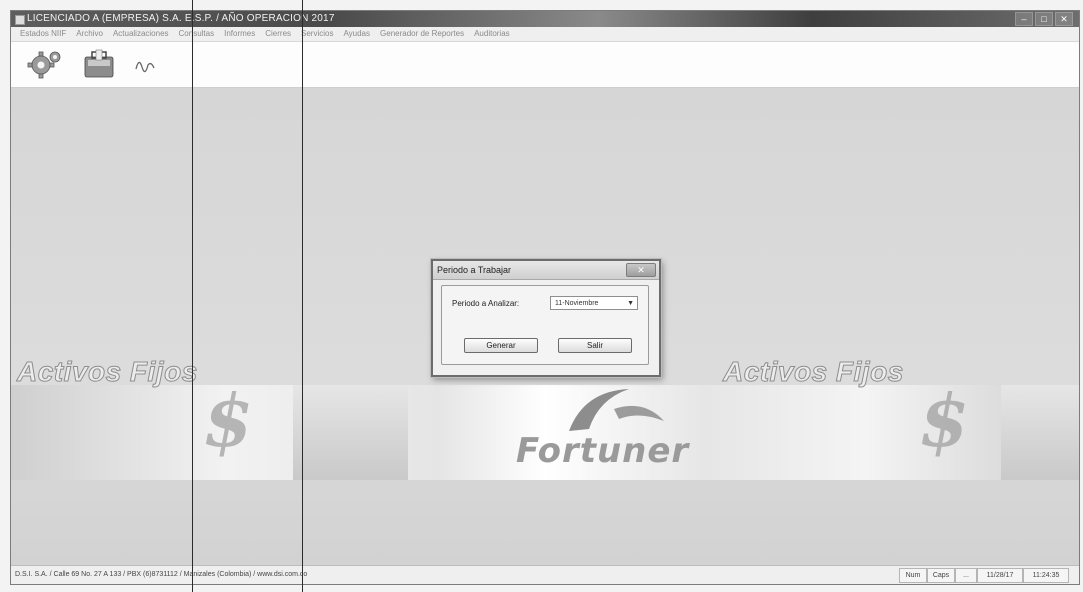 The width and height of the screenshot is (1083, 592). What do you see at coordinates (1040, 432) in the screenshot?
I see `chart-photo-right` at bounding box center [1040, 432].